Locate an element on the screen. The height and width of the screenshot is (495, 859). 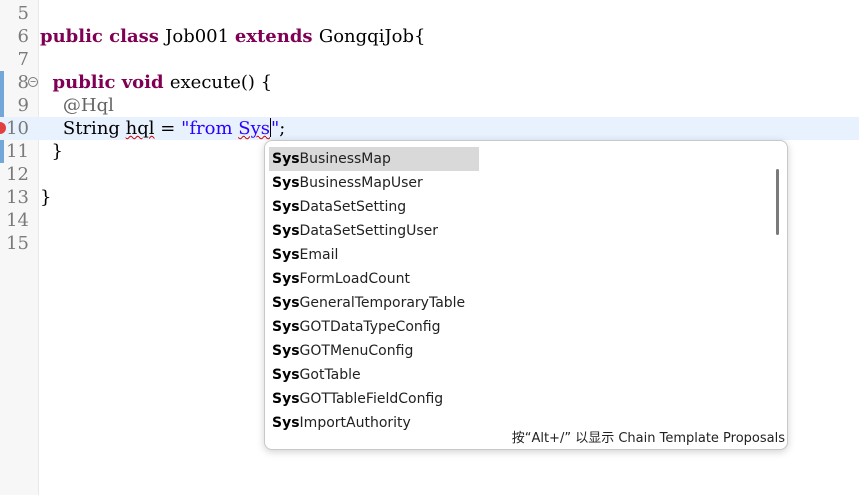
scrollbar is located at coordinates (777, 202).